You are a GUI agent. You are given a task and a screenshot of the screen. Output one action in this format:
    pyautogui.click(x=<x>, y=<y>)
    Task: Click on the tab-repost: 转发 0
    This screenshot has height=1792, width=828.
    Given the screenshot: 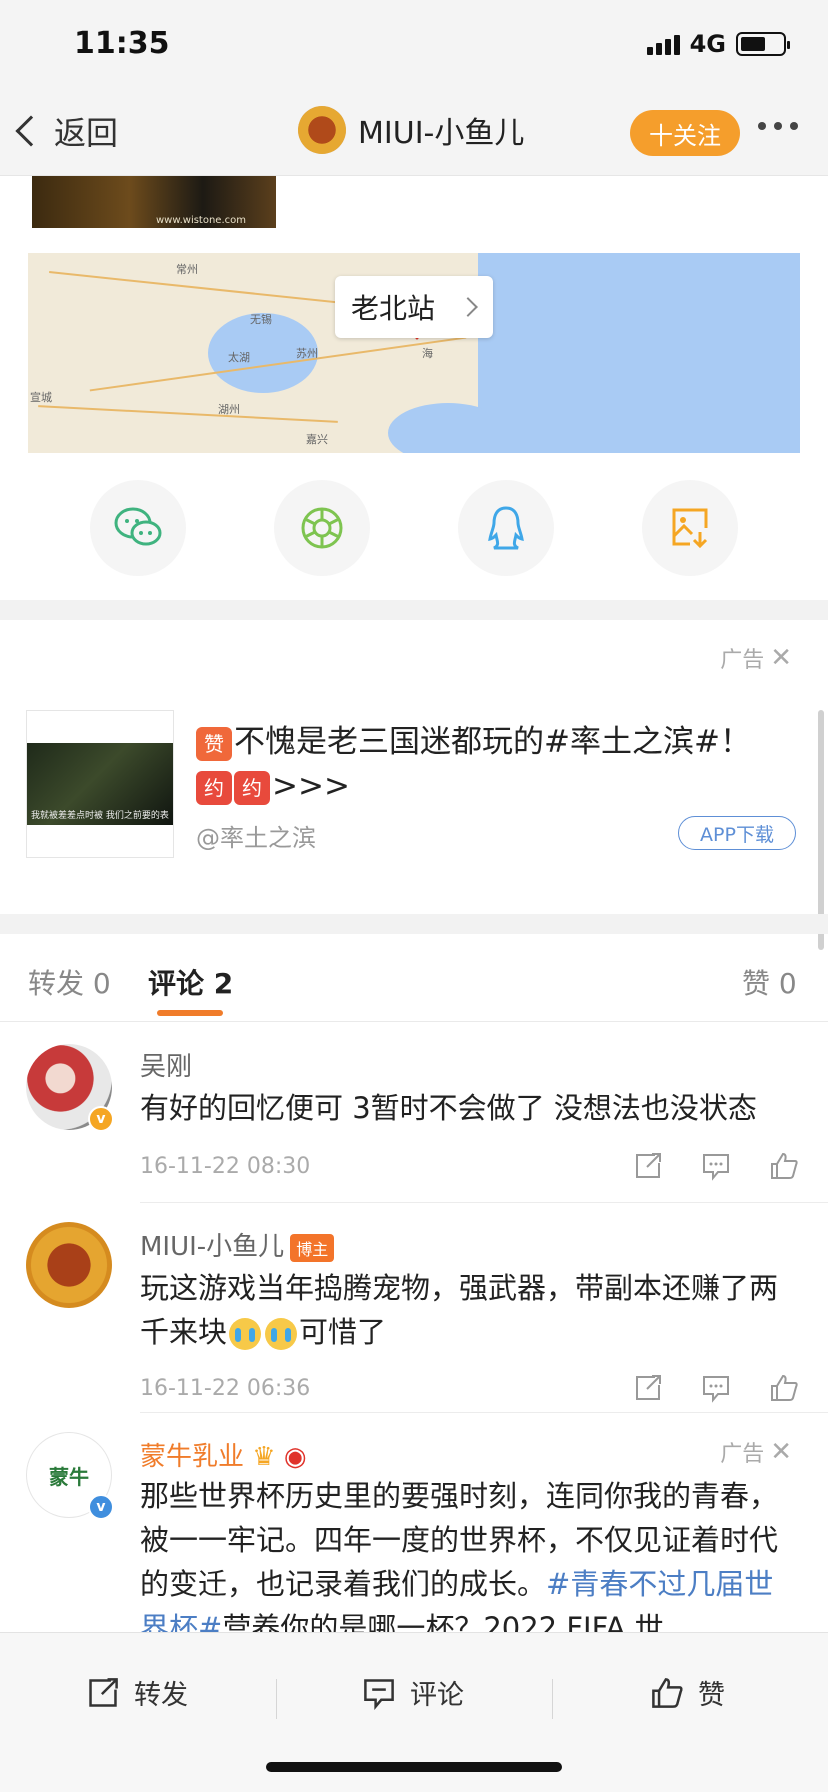 What is the action you would take?
    pyautogui.click(x=69, y=982)
    